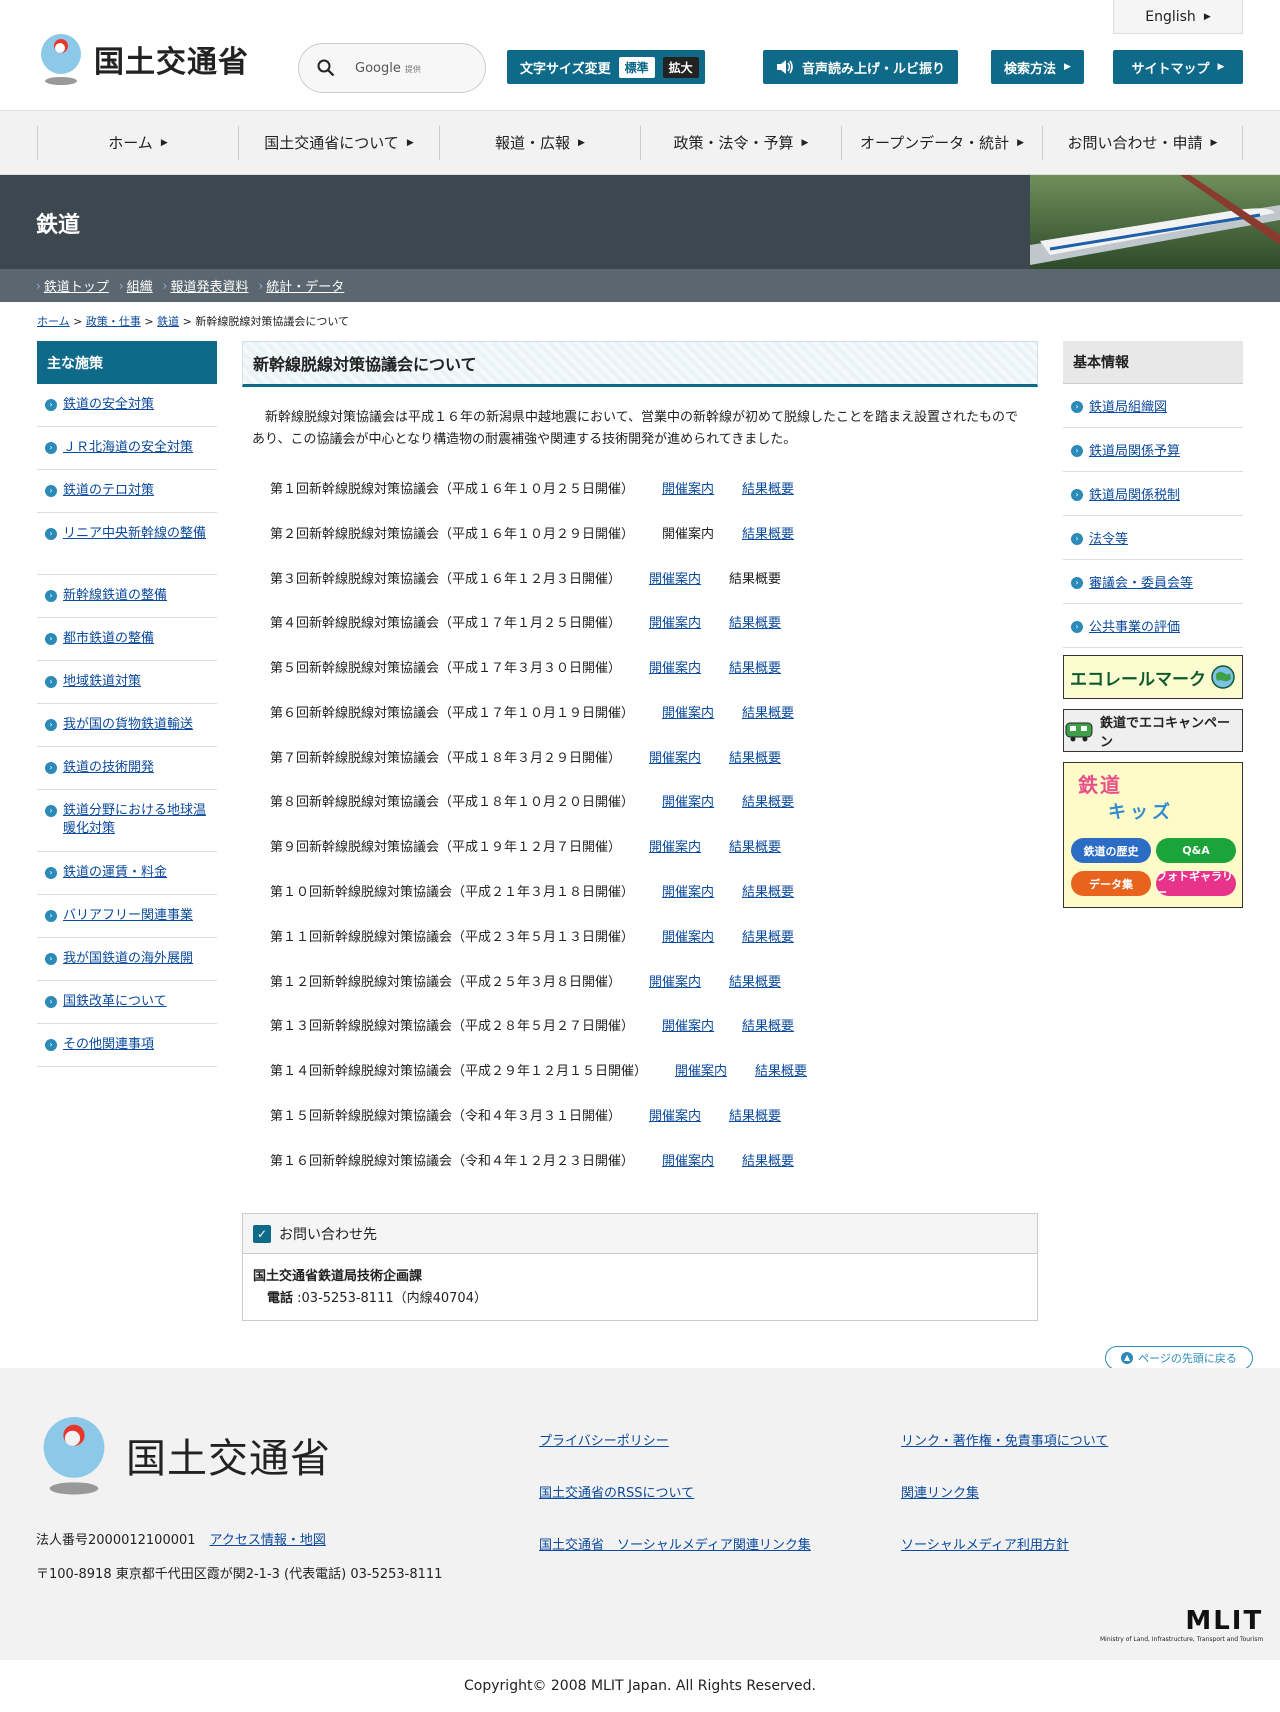 The height and width of the screenshot is (1712, 1280). Describe the element at coordinates (136, 820) in the screenshot. I see `sidebar-item-label: 鉄道分野における地球温暖化対策` at that location.